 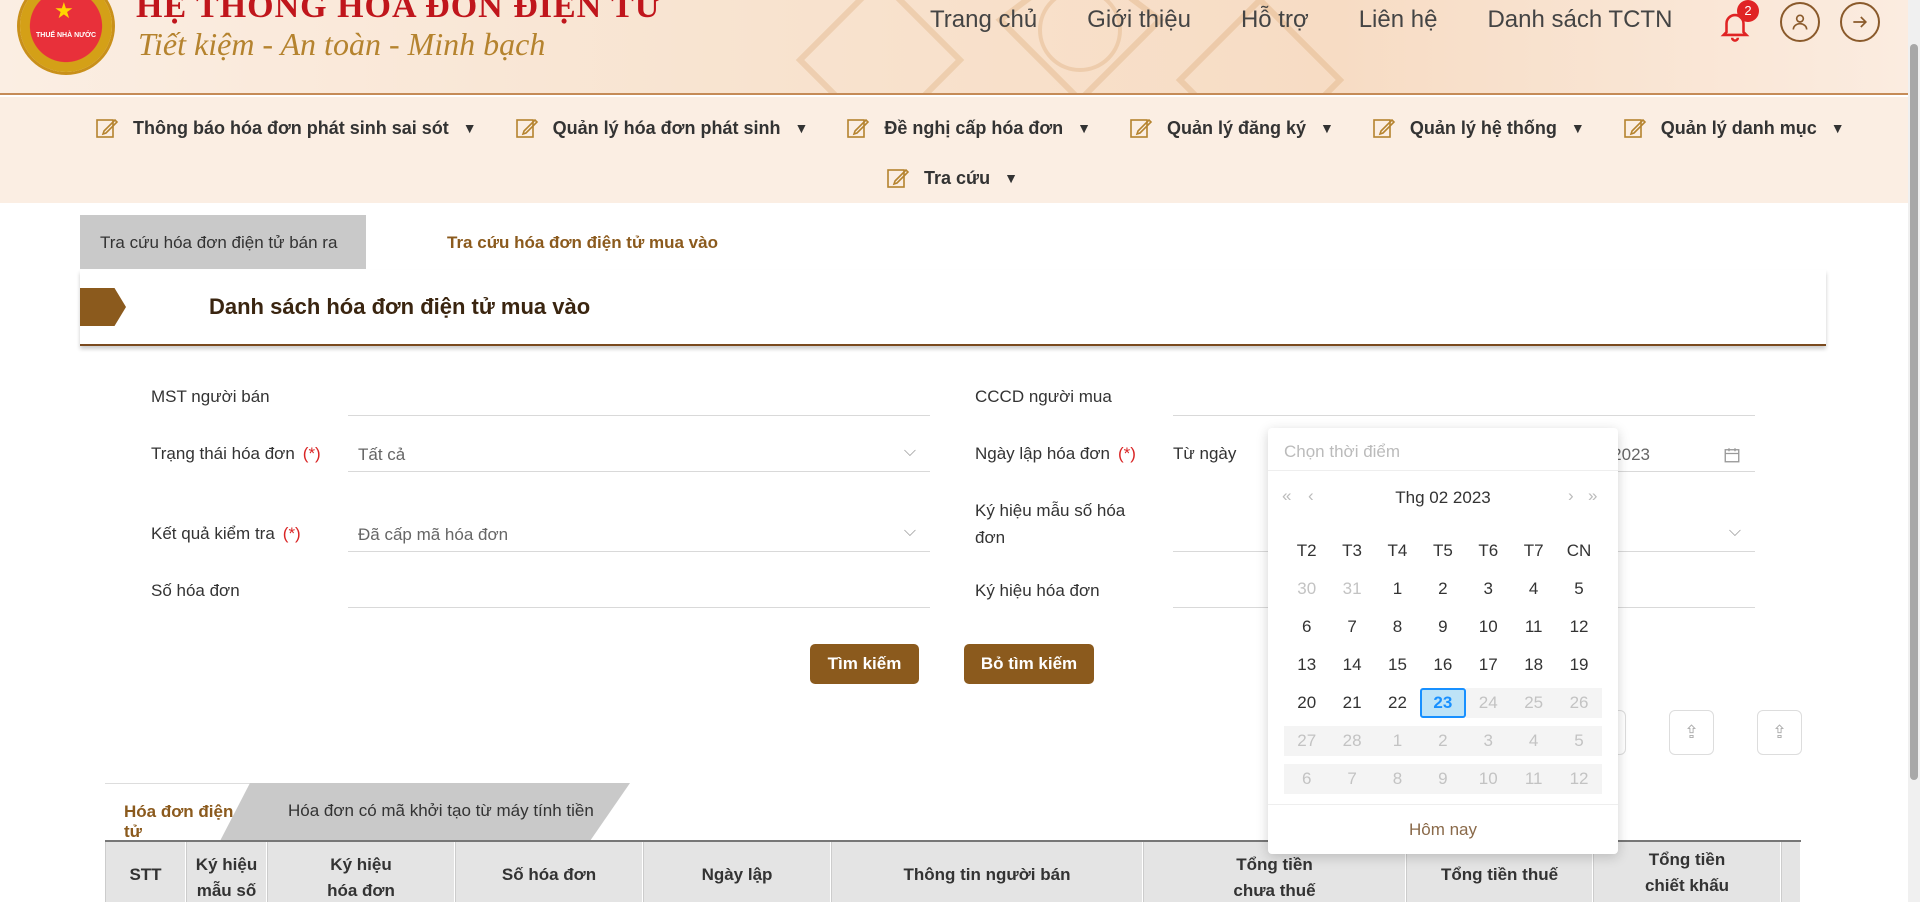 I want to click on calendar-day: 5, so click(x=1578, y=589).